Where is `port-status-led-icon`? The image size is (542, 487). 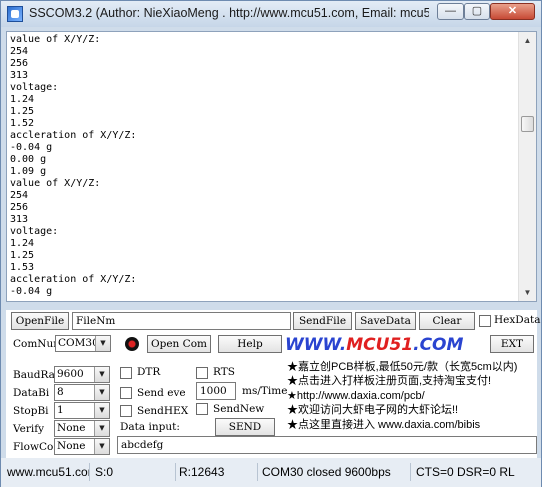
port-status-led-icon is located at coordinates (132, 344).